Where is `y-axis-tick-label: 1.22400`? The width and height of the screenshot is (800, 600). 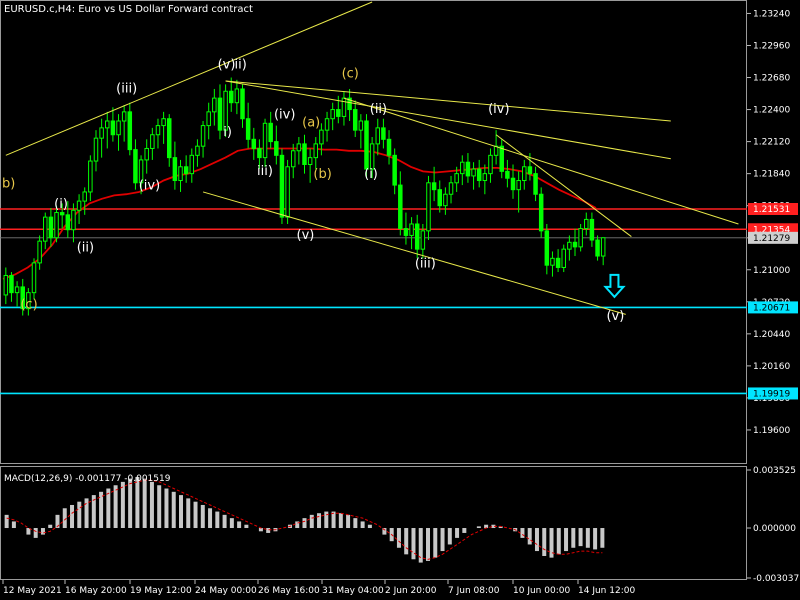 y-axis-tick-label: 1.22400 is located at coordinates (771, 111).